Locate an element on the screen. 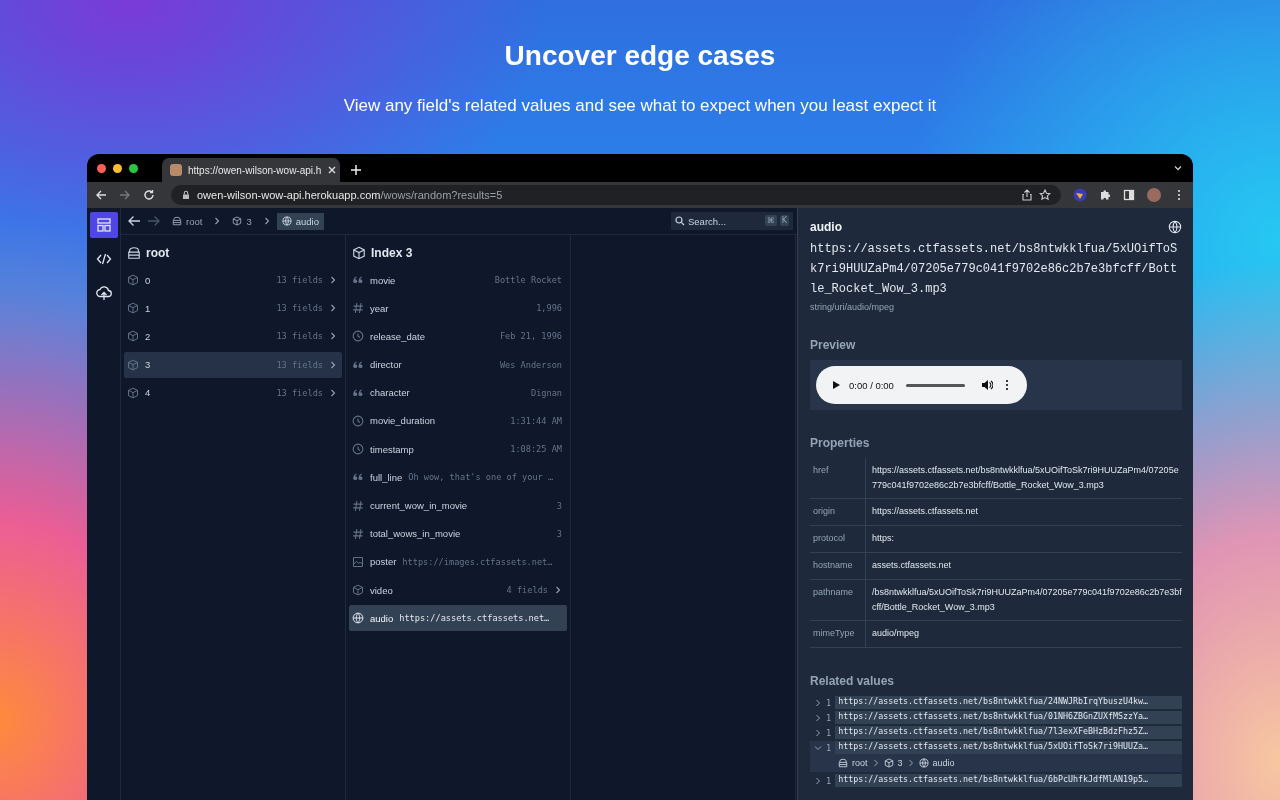 The height and width of the screenshot is (800, 1280). field-name: timestamp is located at coordinates (392, 449).